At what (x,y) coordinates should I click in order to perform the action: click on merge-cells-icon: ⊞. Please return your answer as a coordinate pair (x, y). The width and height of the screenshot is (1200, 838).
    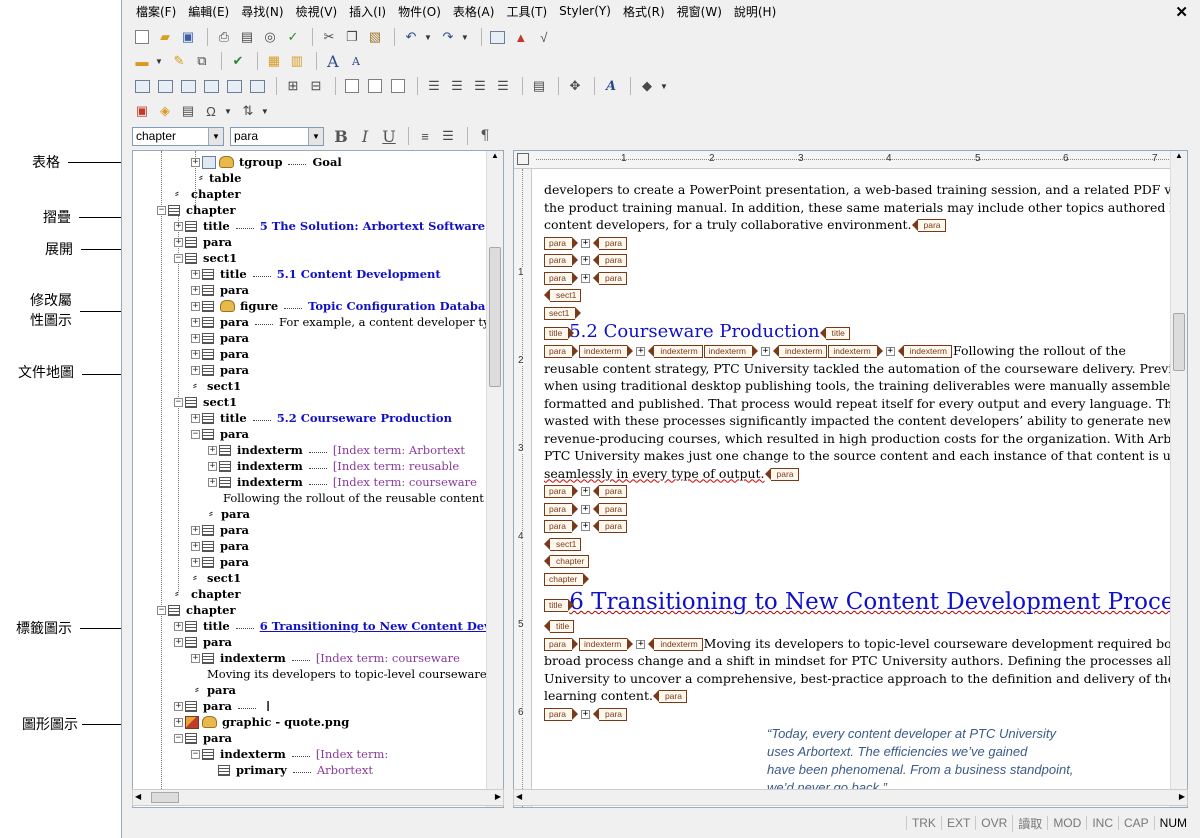
    Looking at the image, I should click on (293, 86).